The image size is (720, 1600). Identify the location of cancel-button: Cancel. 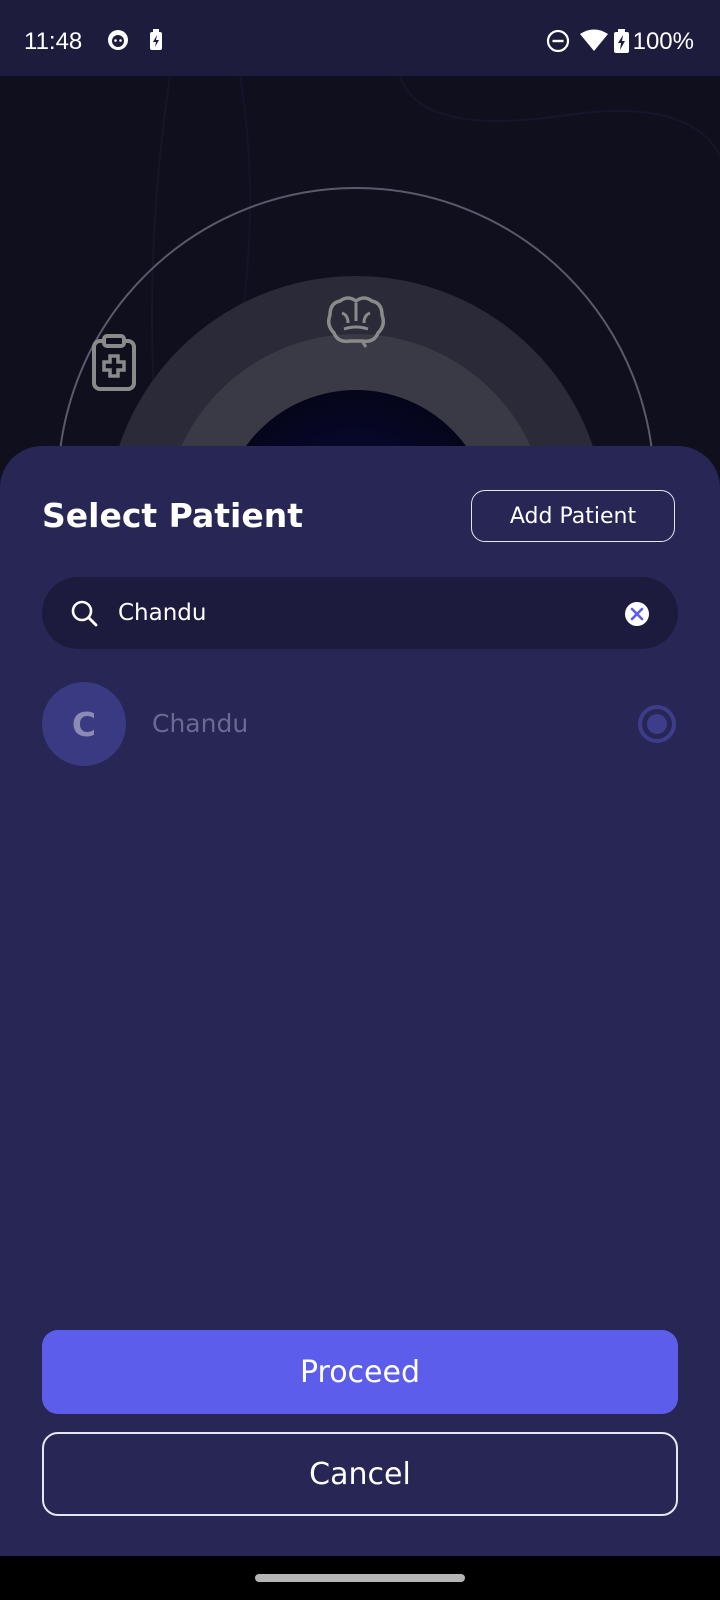
(360, 1474).